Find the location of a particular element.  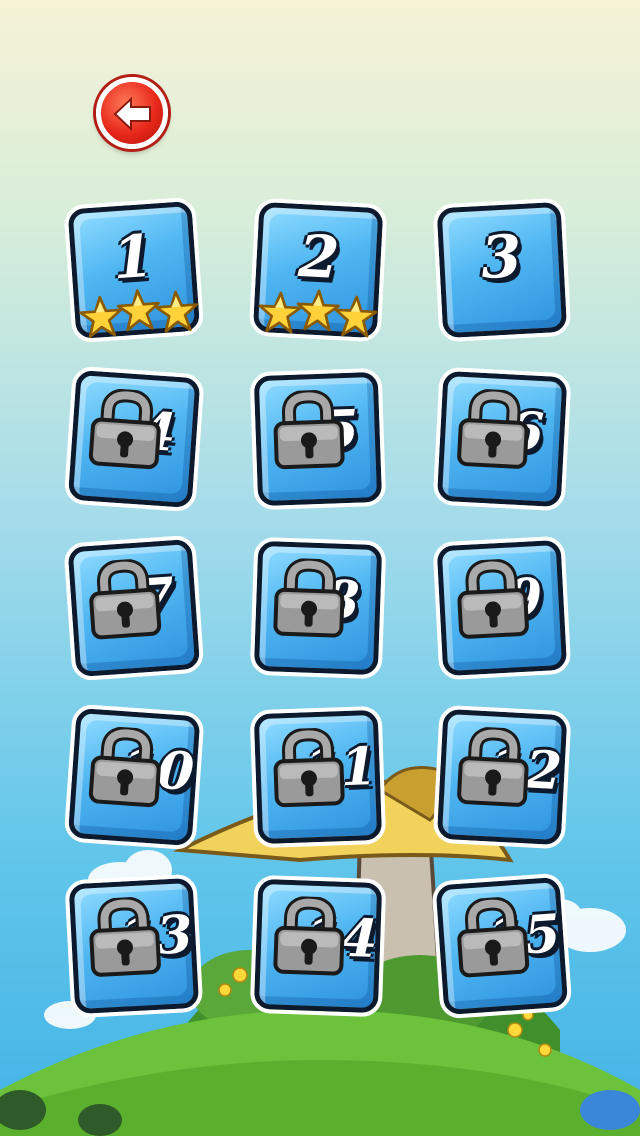

level-number: 3 is located at coordinates (501, 257).